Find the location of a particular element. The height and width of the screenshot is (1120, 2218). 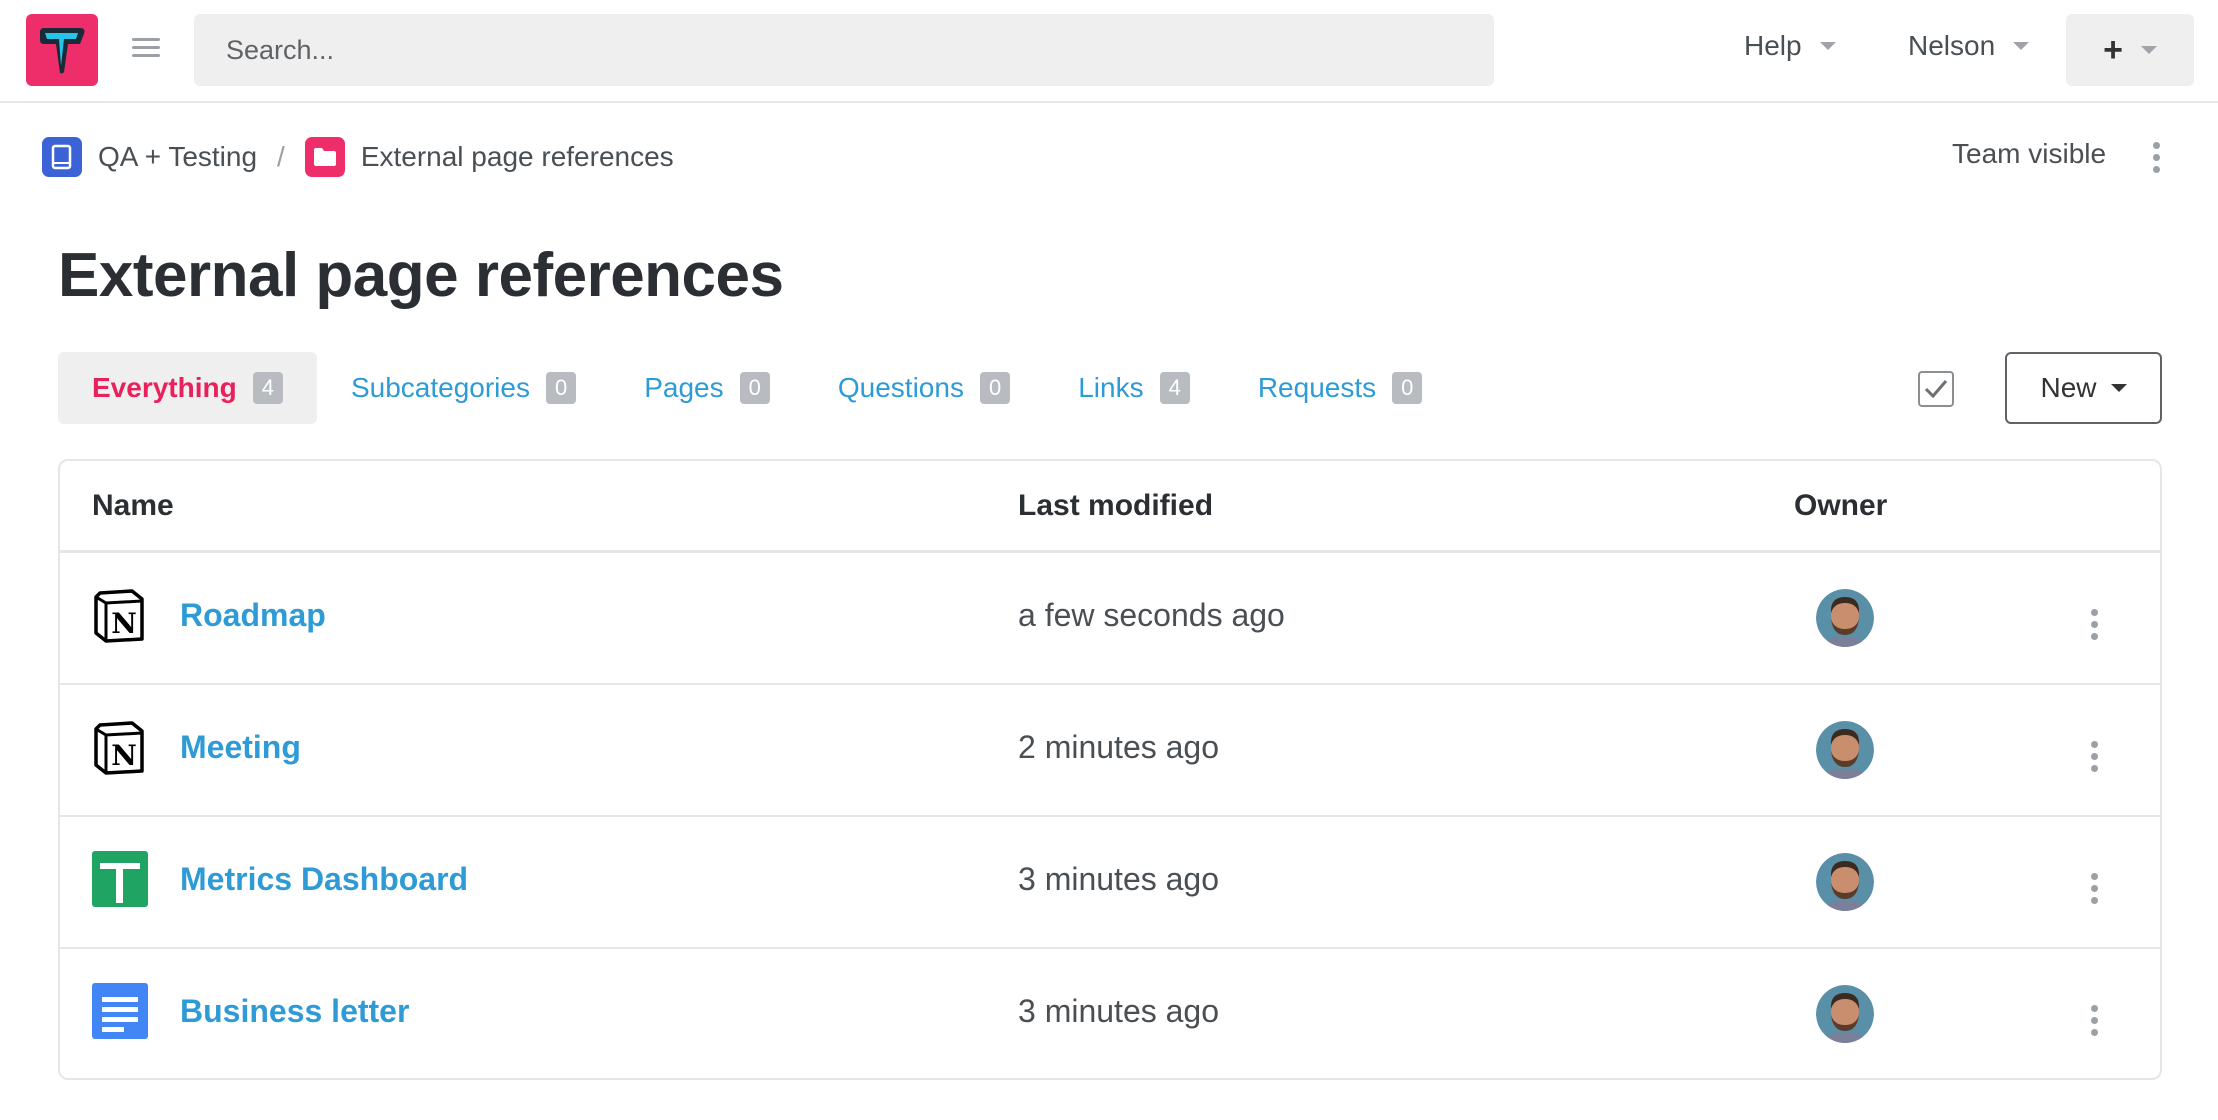

folder-icon is located at coordinates (324, 157).